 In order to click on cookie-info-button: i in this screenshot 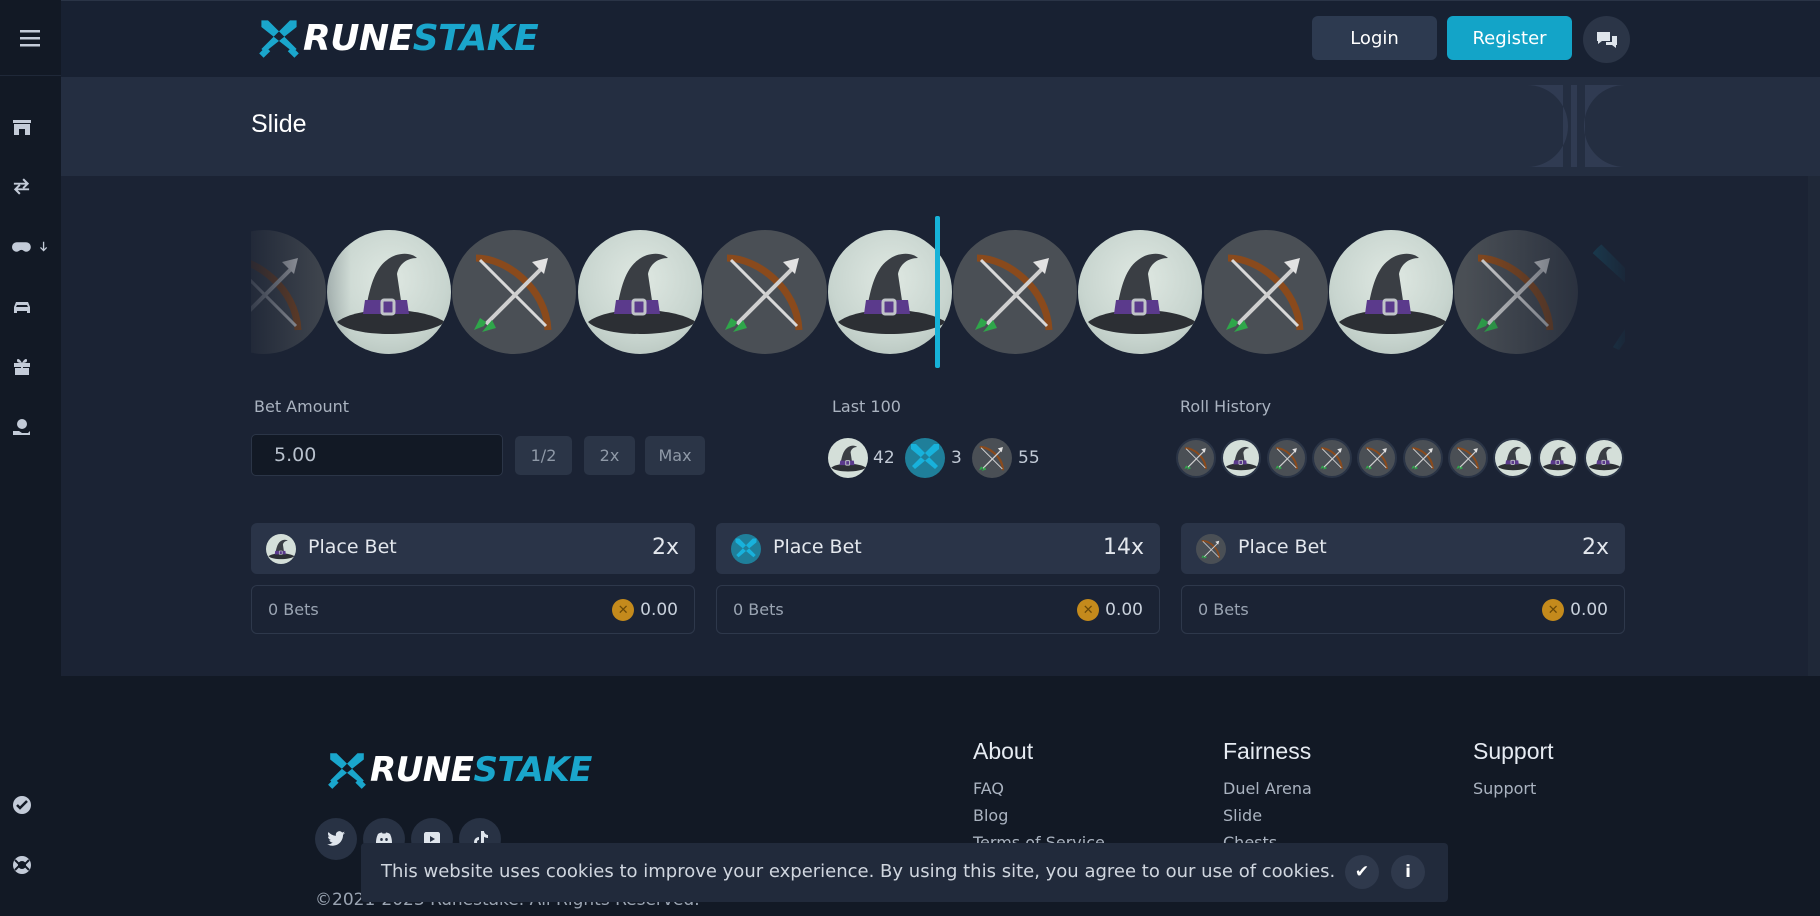, I will do `click(1408, 872)`.